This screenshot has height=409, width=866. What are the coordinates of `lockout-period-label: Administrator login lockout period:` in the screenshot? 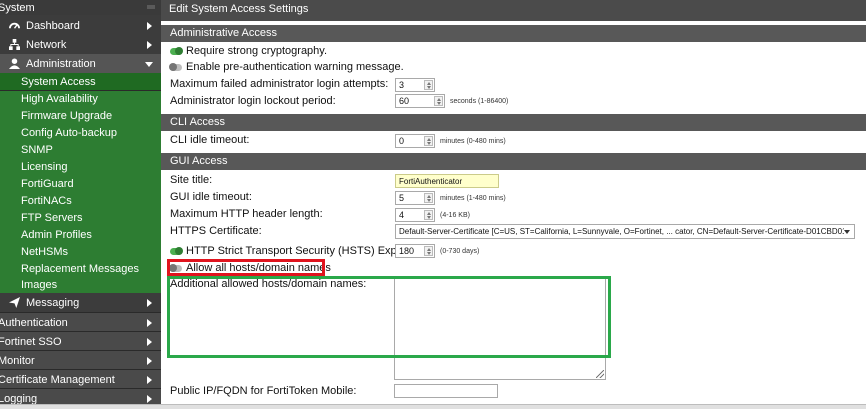 It's located at (253, 101).